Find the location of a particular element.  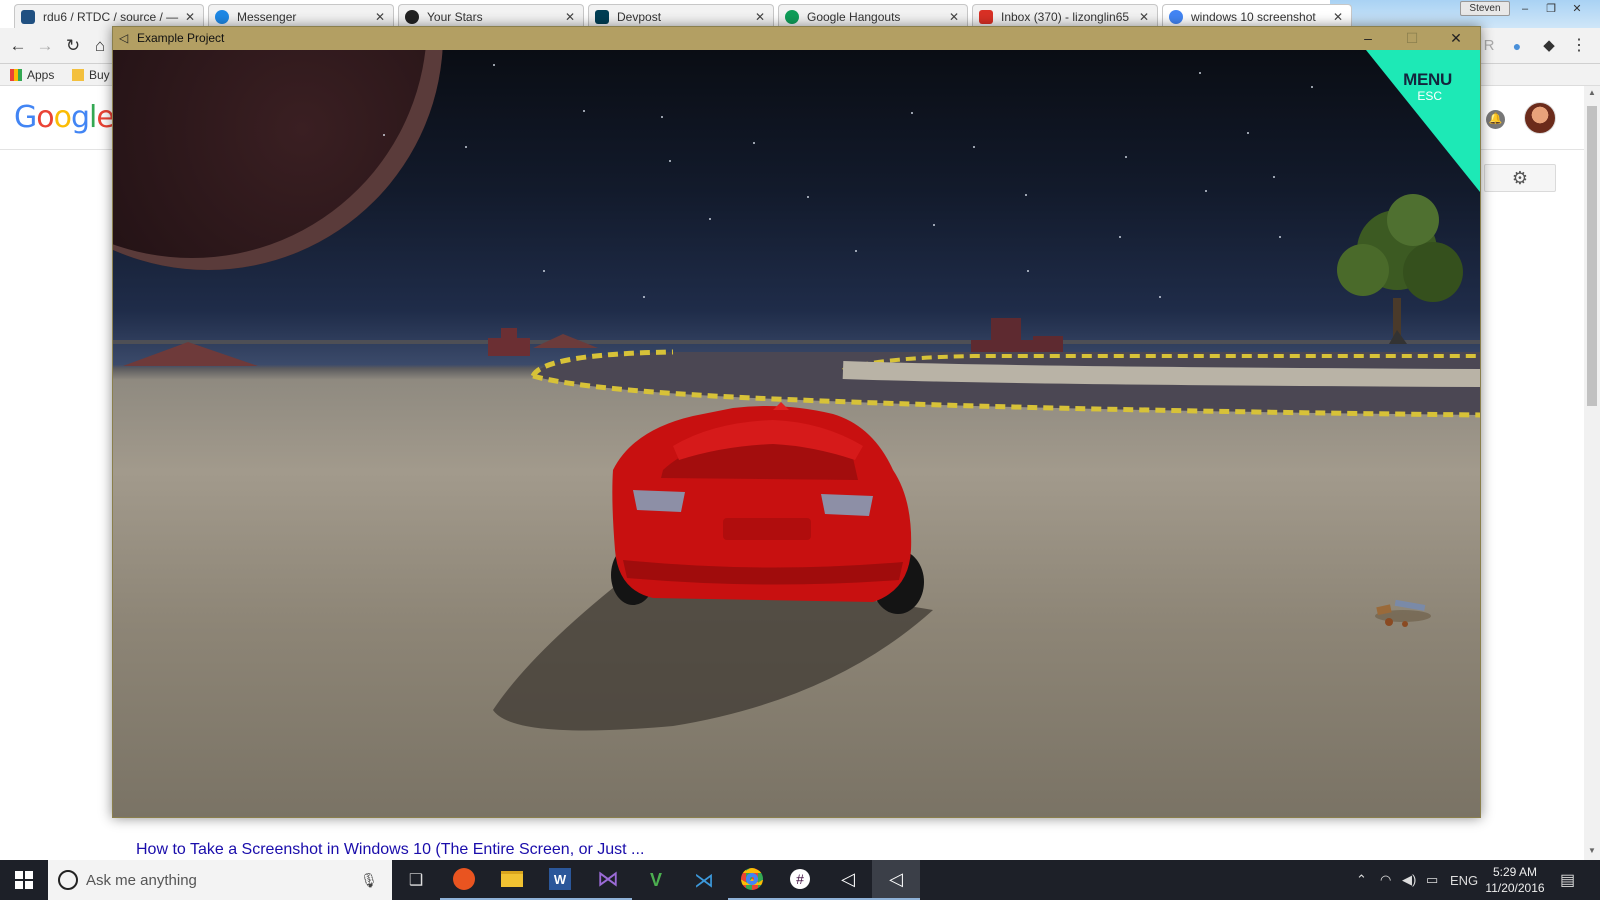

taskbar-app-vscode: ⋊ is located at coordinates (704, 880).